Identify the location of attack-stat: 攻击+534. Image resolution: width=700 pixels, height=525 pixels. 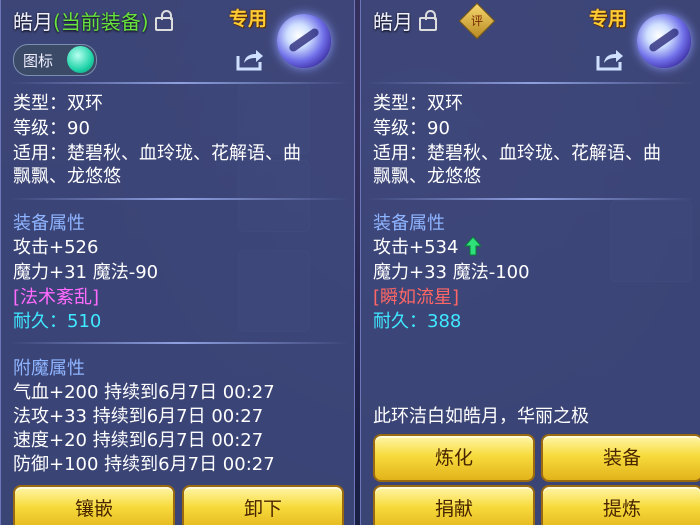
(416, 247).